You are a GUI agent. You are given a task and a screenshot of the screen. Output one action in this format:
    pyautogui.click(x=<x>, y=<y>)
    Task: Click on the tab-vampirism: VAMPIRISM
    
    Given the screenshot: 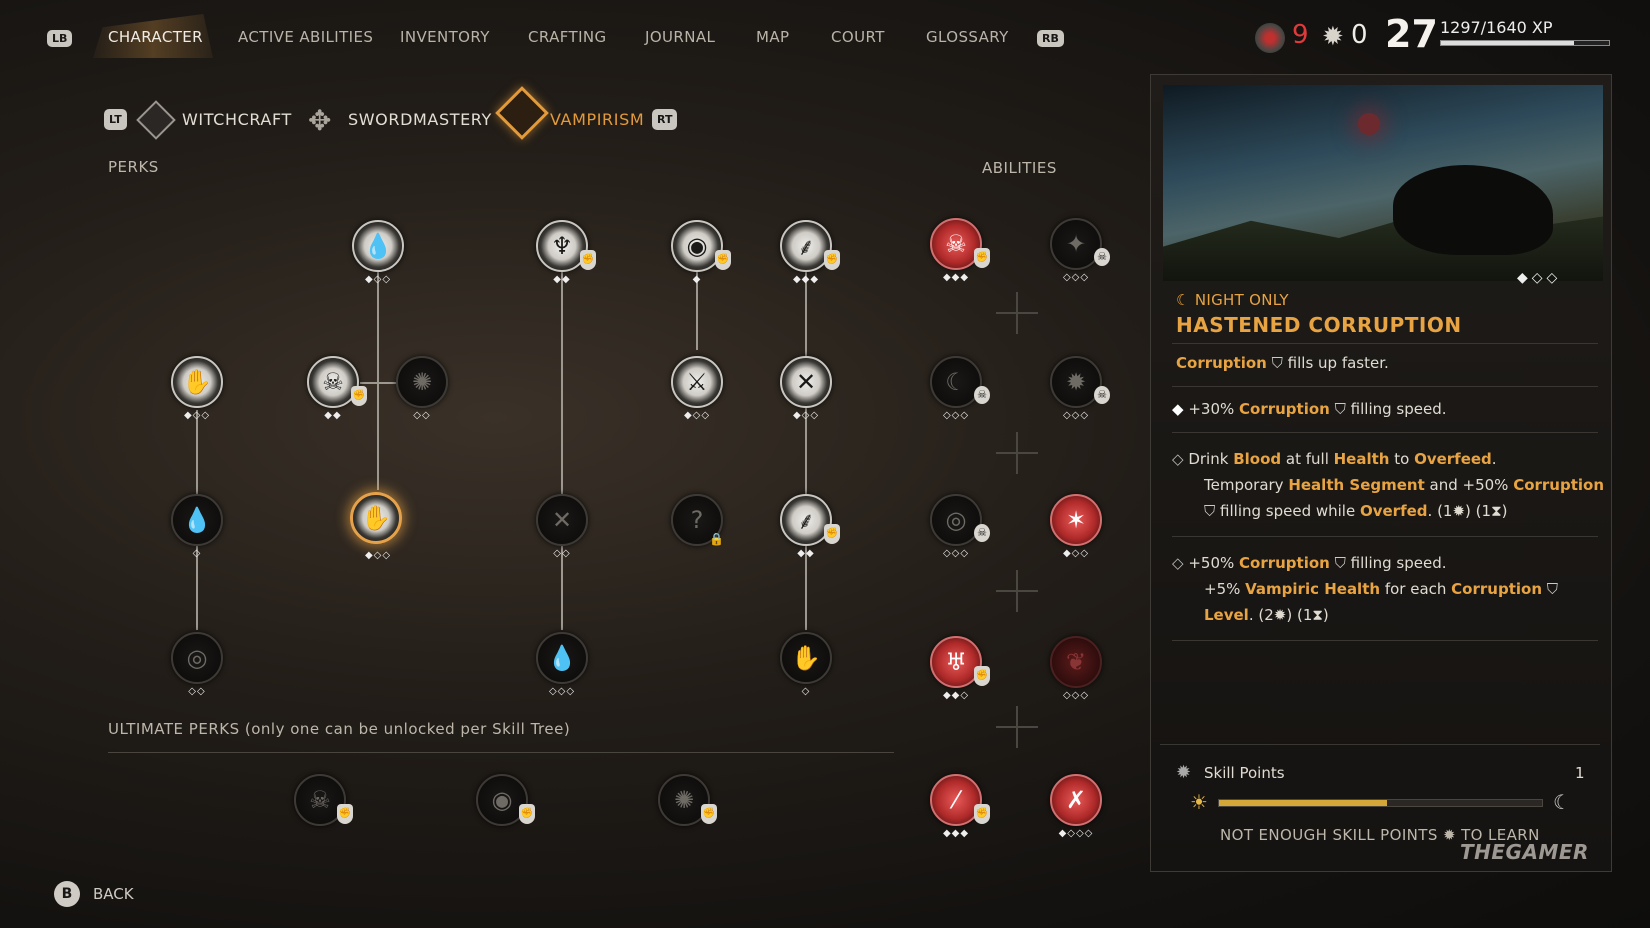 What is the action you would take?
    pyautogui.click(x=597, y=119)
    